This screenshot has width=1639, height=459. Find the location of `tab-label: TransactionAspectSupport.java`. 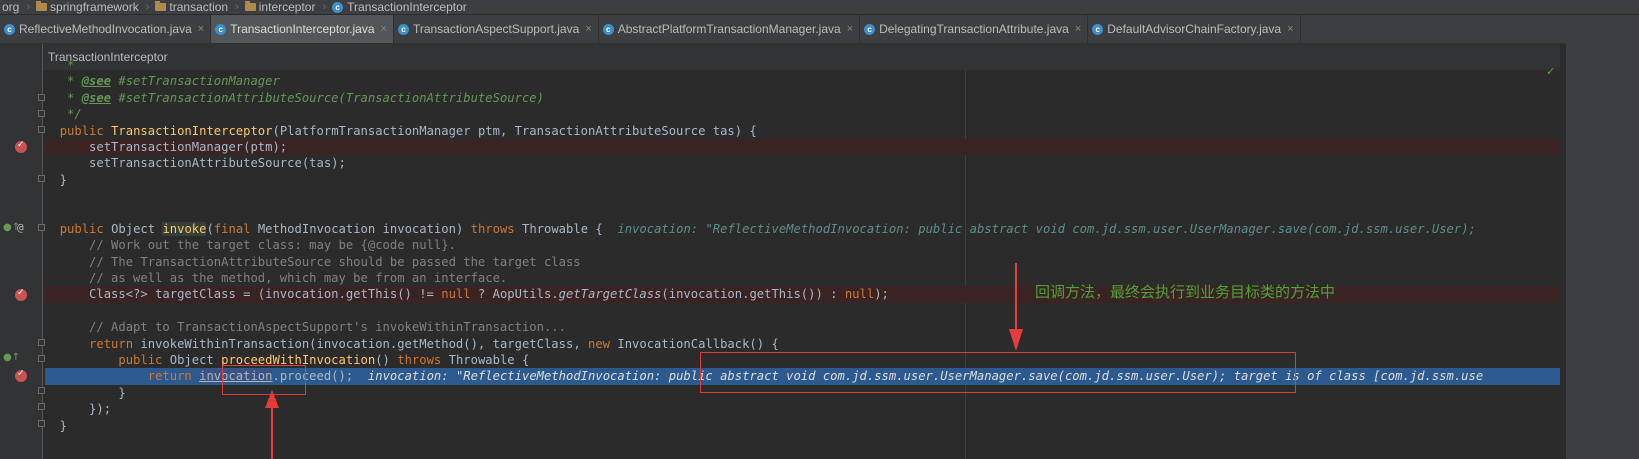

tab-label: TransactionAspectSupport.java is located at coordinates (496, 29).